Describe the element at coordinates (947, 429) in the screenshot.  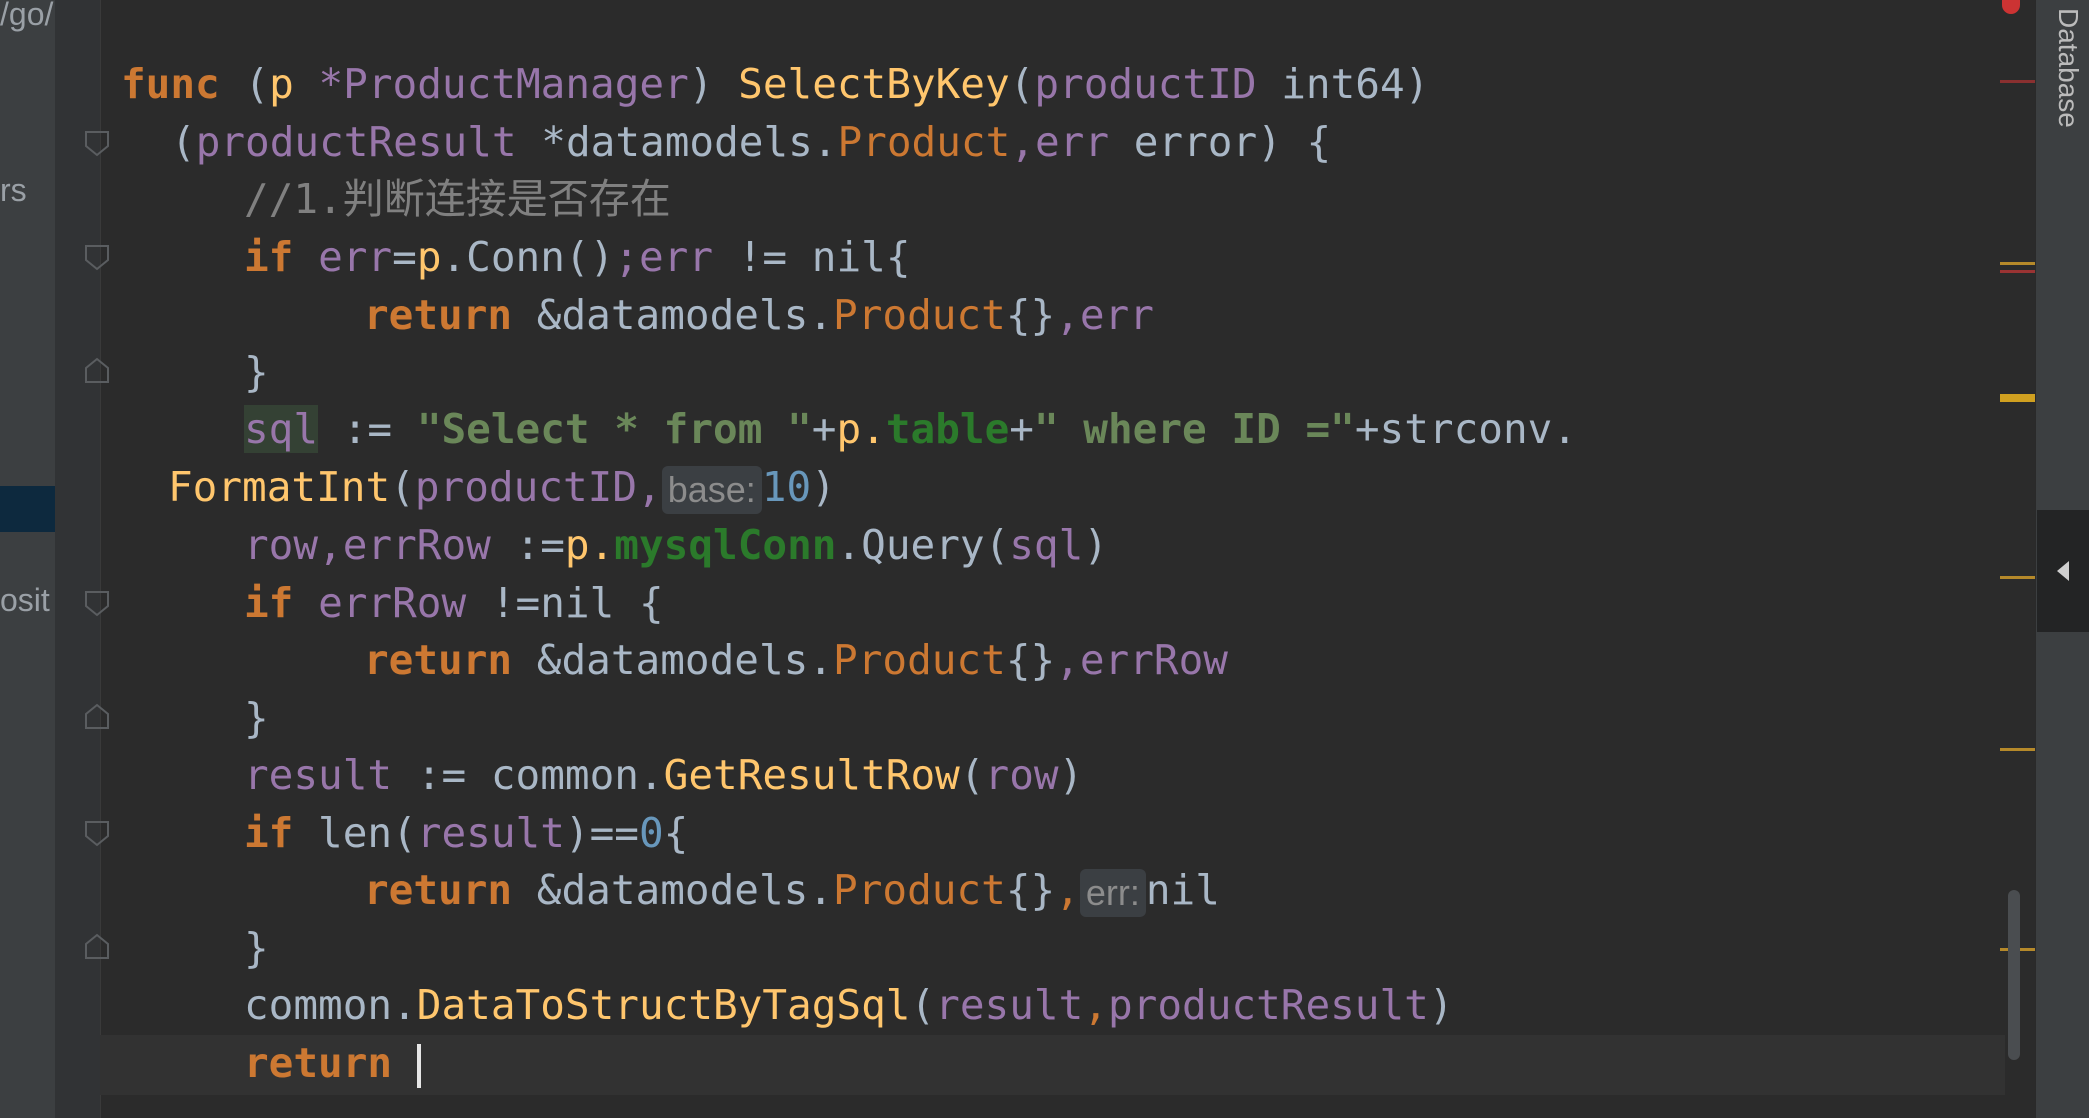
I see `field-ref: table` at that location.